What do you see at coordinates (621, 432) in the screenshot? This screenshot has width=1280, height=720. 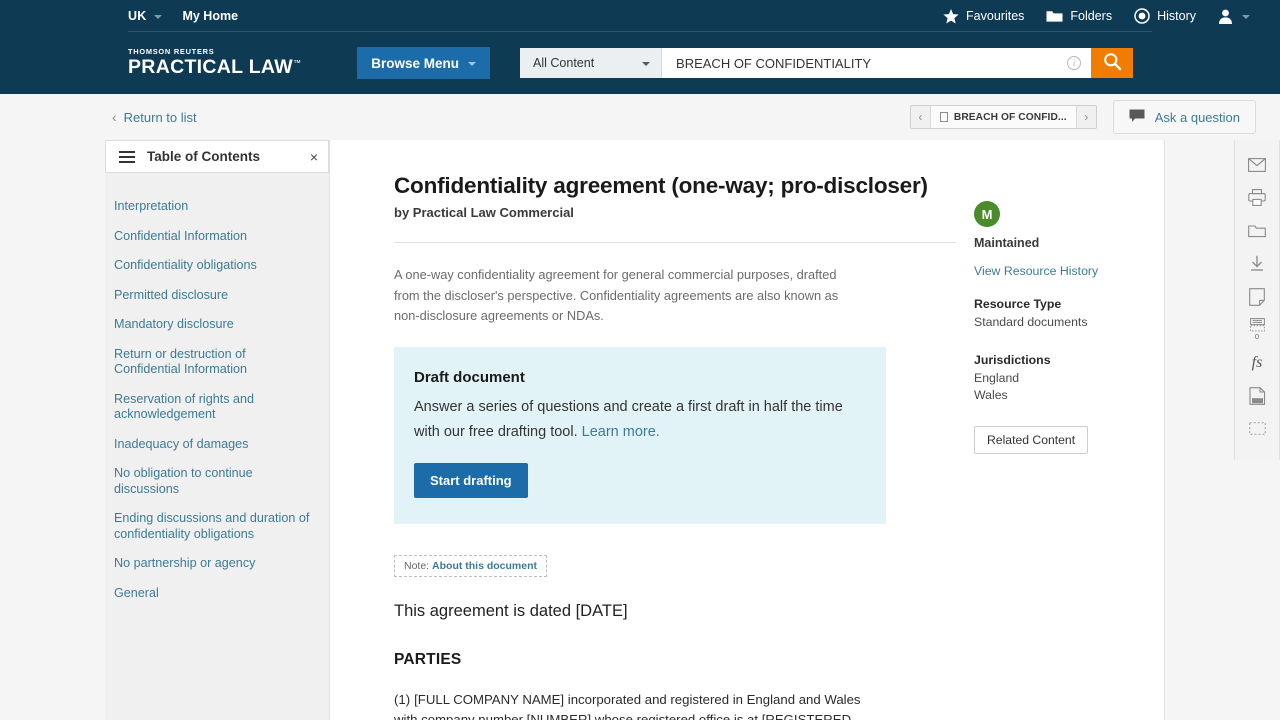 I see `learn-more-link: Learn more.` at bounding box center [621, 432].